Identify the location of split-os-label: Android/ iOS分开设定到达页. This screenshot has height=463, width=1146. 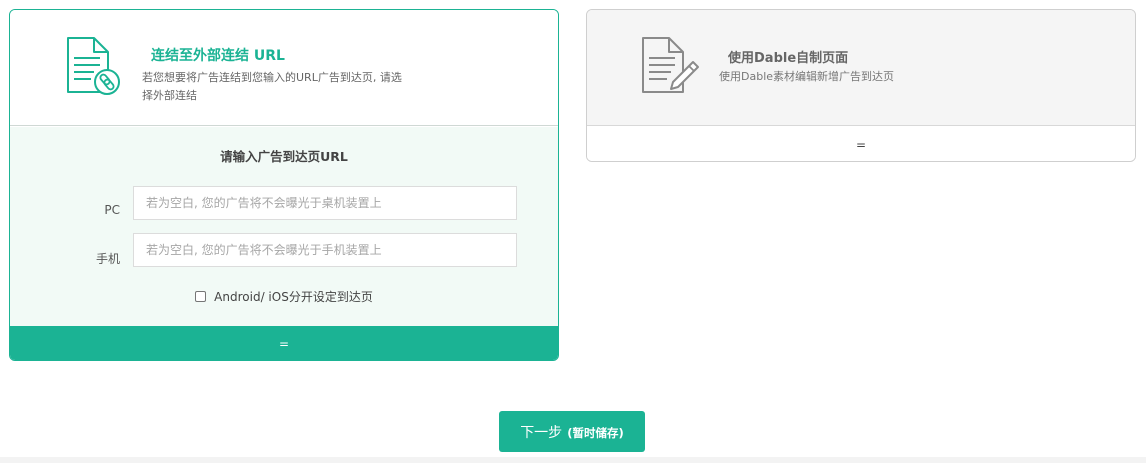
(293, 297).